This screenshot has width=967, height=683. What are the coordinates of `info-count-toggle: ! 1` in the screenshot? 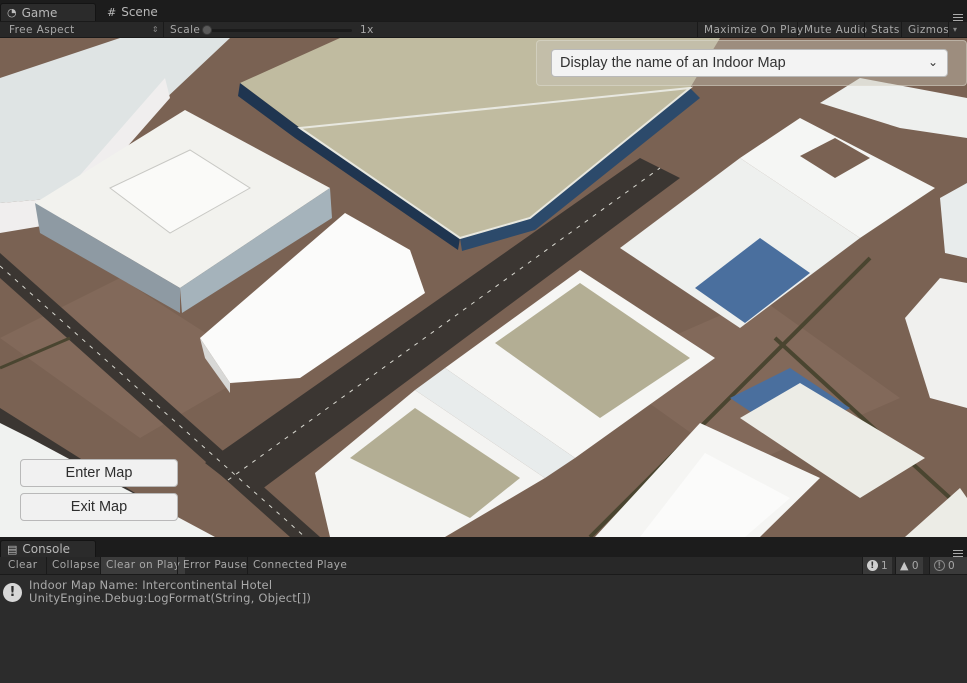 It's located at (877, 565).